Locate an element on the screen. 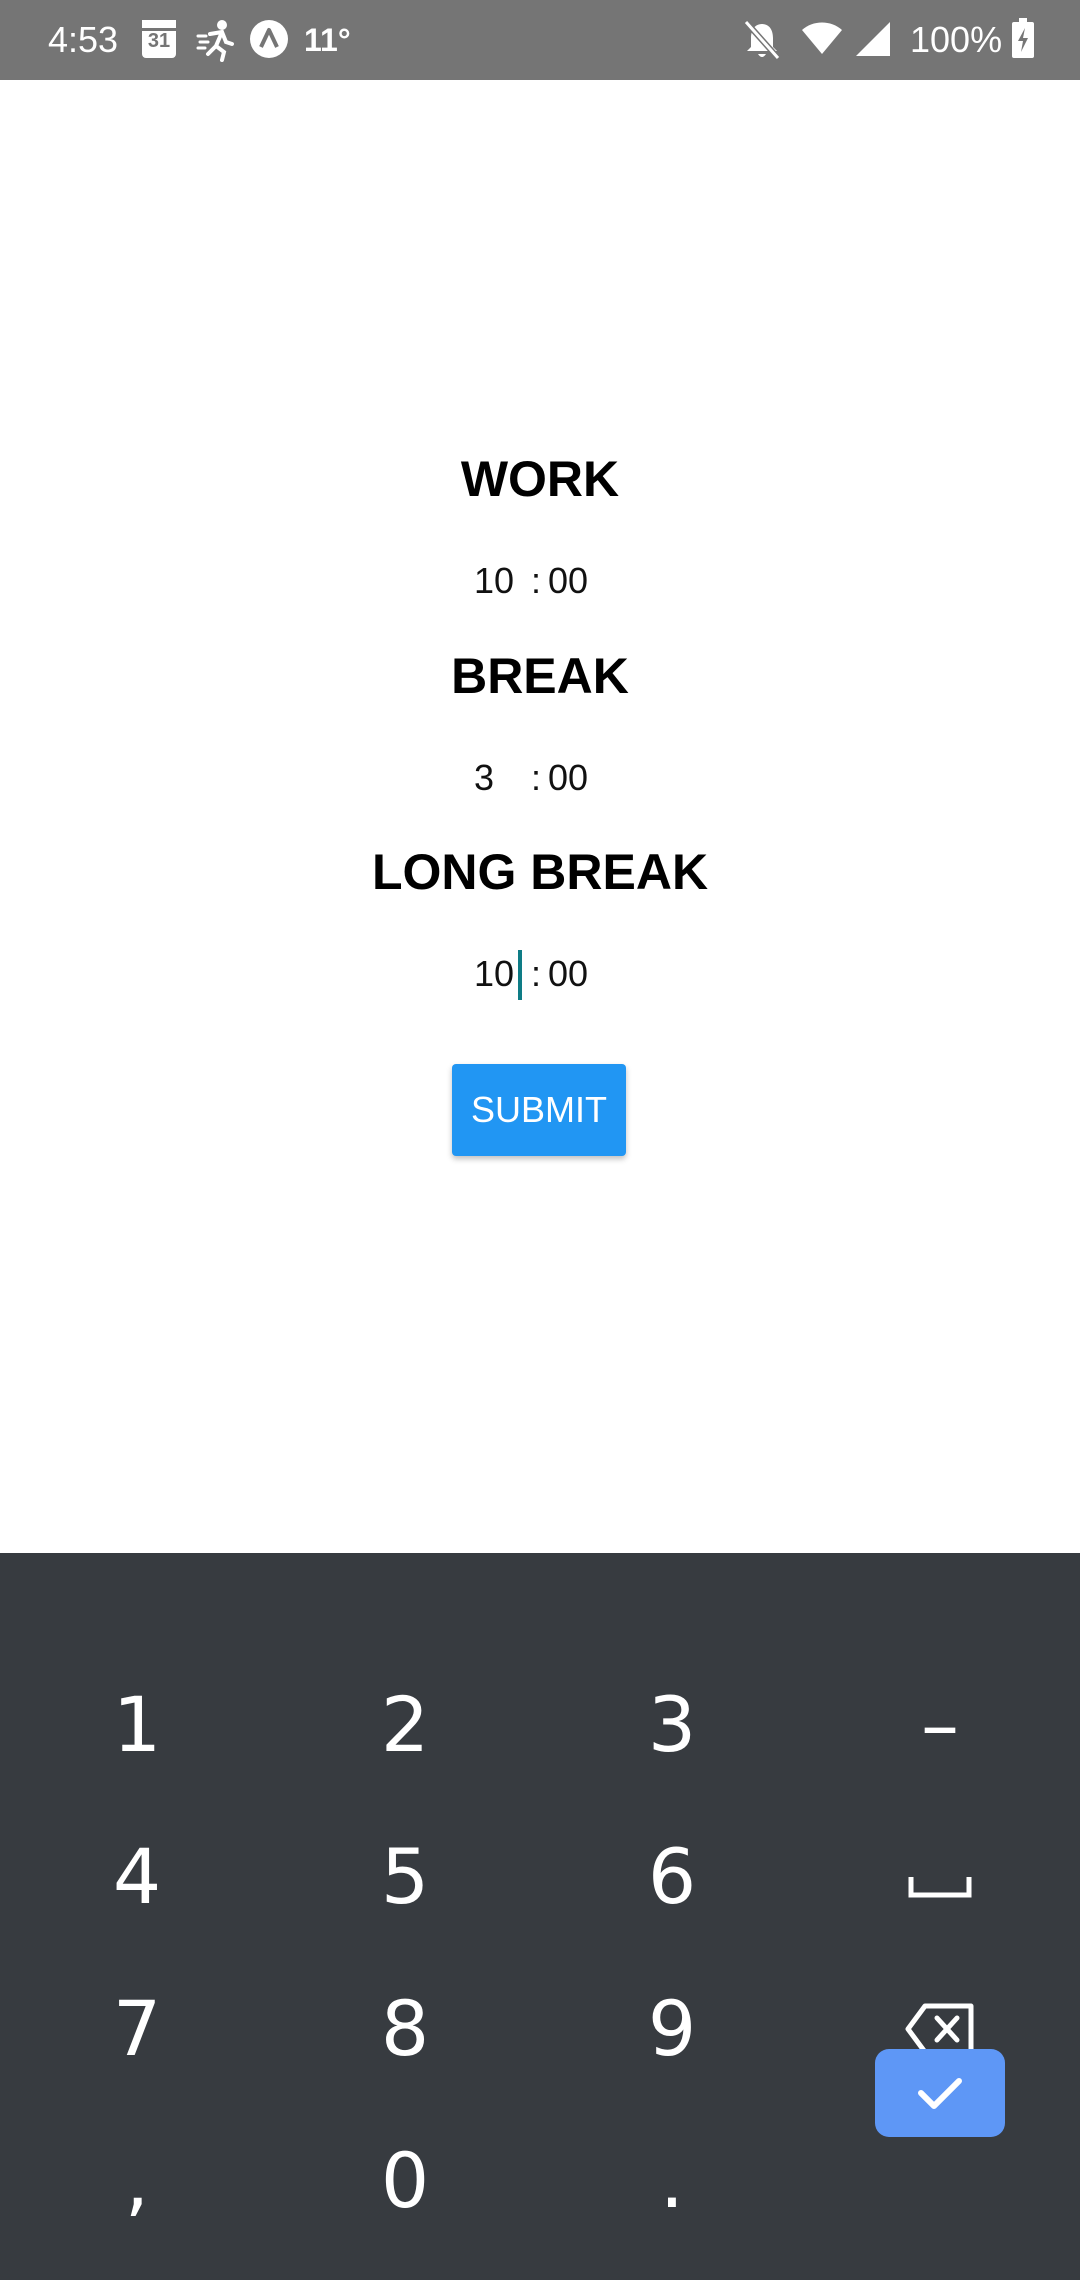 Image resolution: width=1080 pixels, height=2280 pixels. work-time-row: 10 : 00 is located at coordinates (540, 581).